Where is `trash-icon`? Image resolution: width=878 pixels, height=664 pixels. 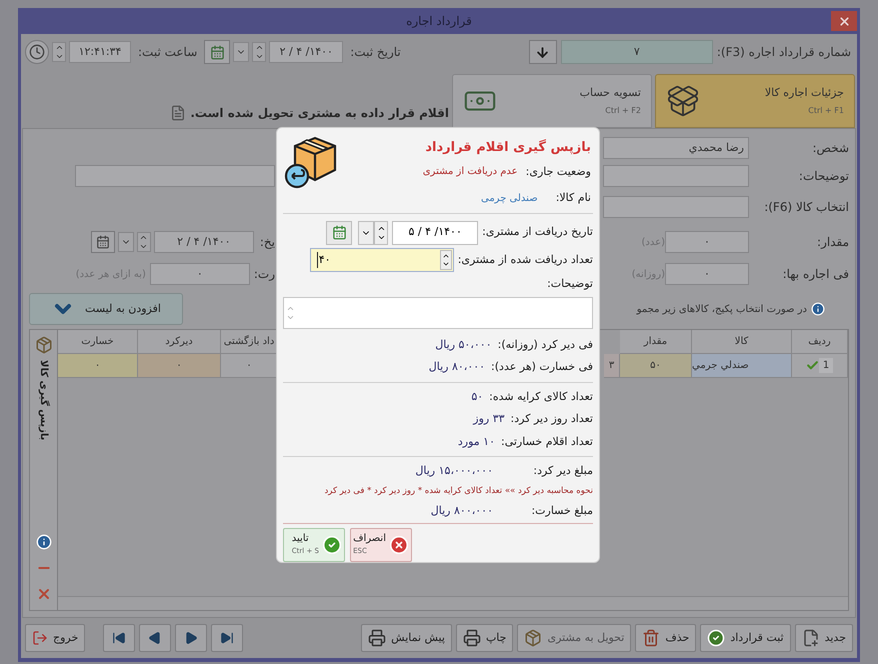
trash-icon is located at coordinates (651, 638).